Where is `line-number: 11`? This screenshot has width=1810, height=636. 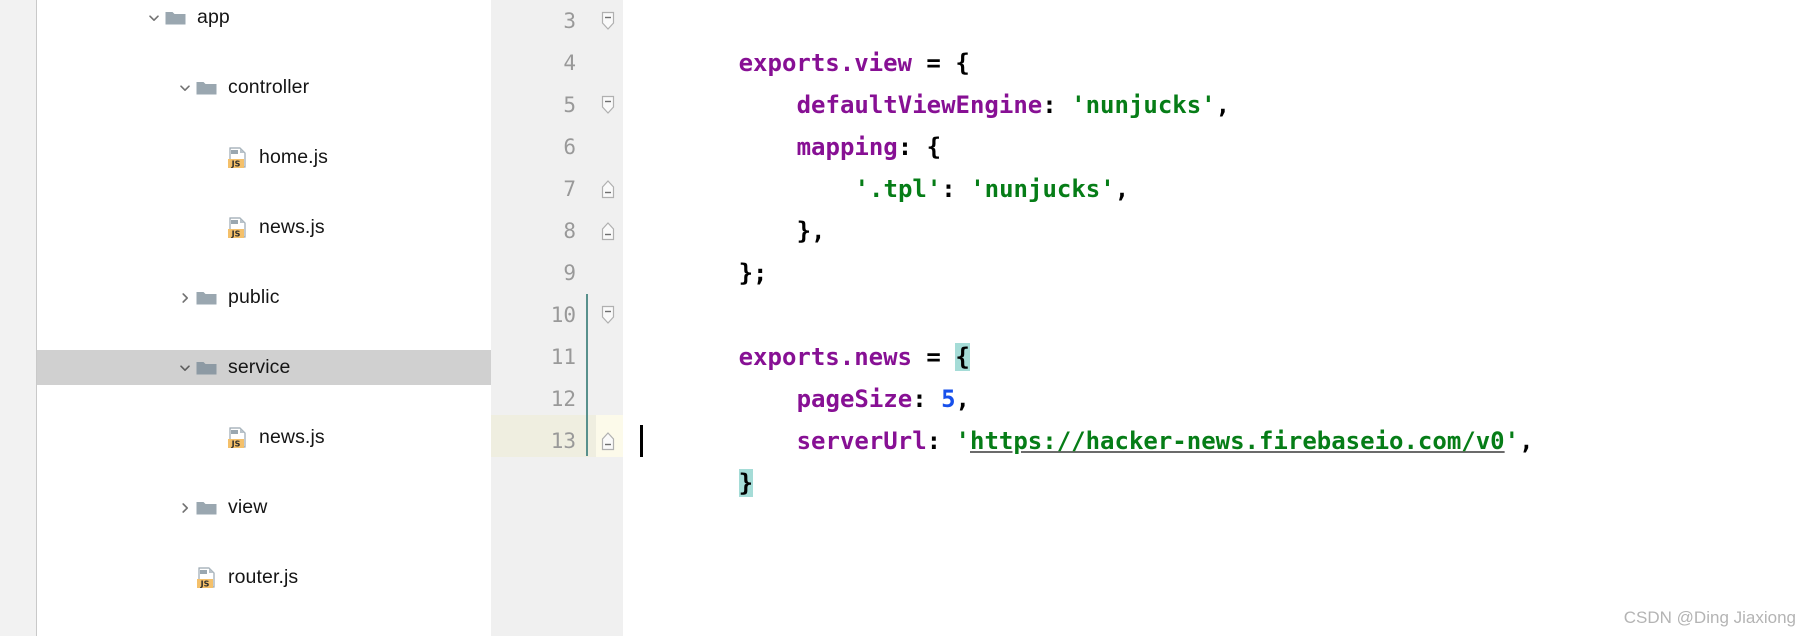
line-number: 11 is located at coordinates (563, 357).